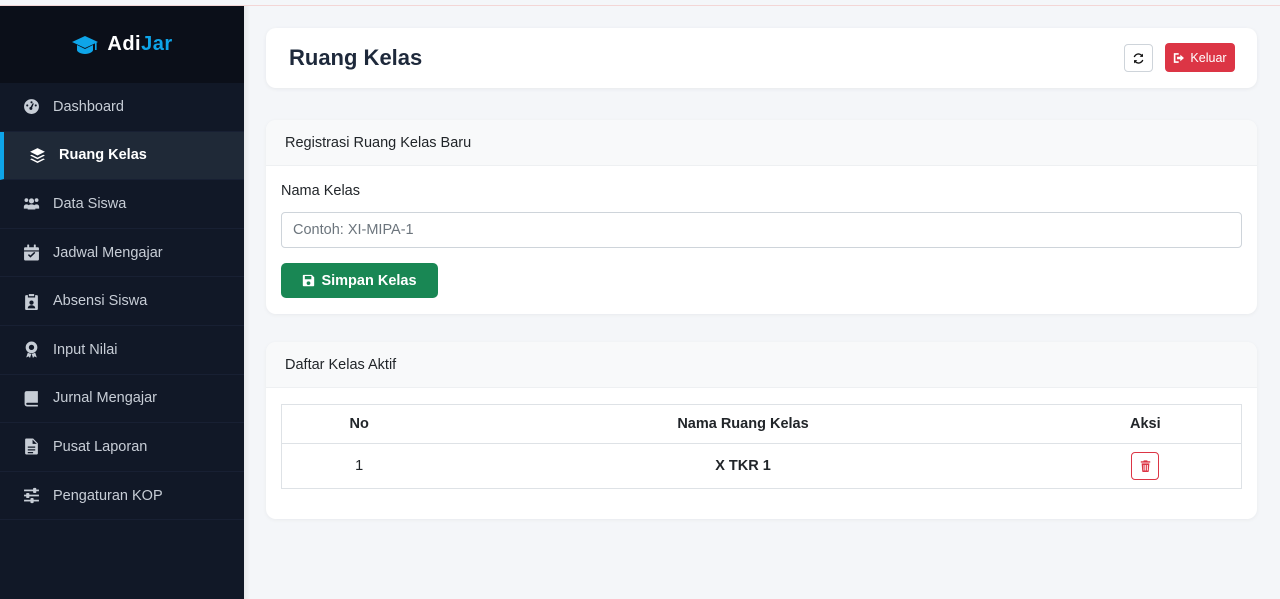 The image size is (1280, 599). What do you see at coordinates (31, 398) in the screenshot?
I see `book-icon` at bounding box center [31, 398].